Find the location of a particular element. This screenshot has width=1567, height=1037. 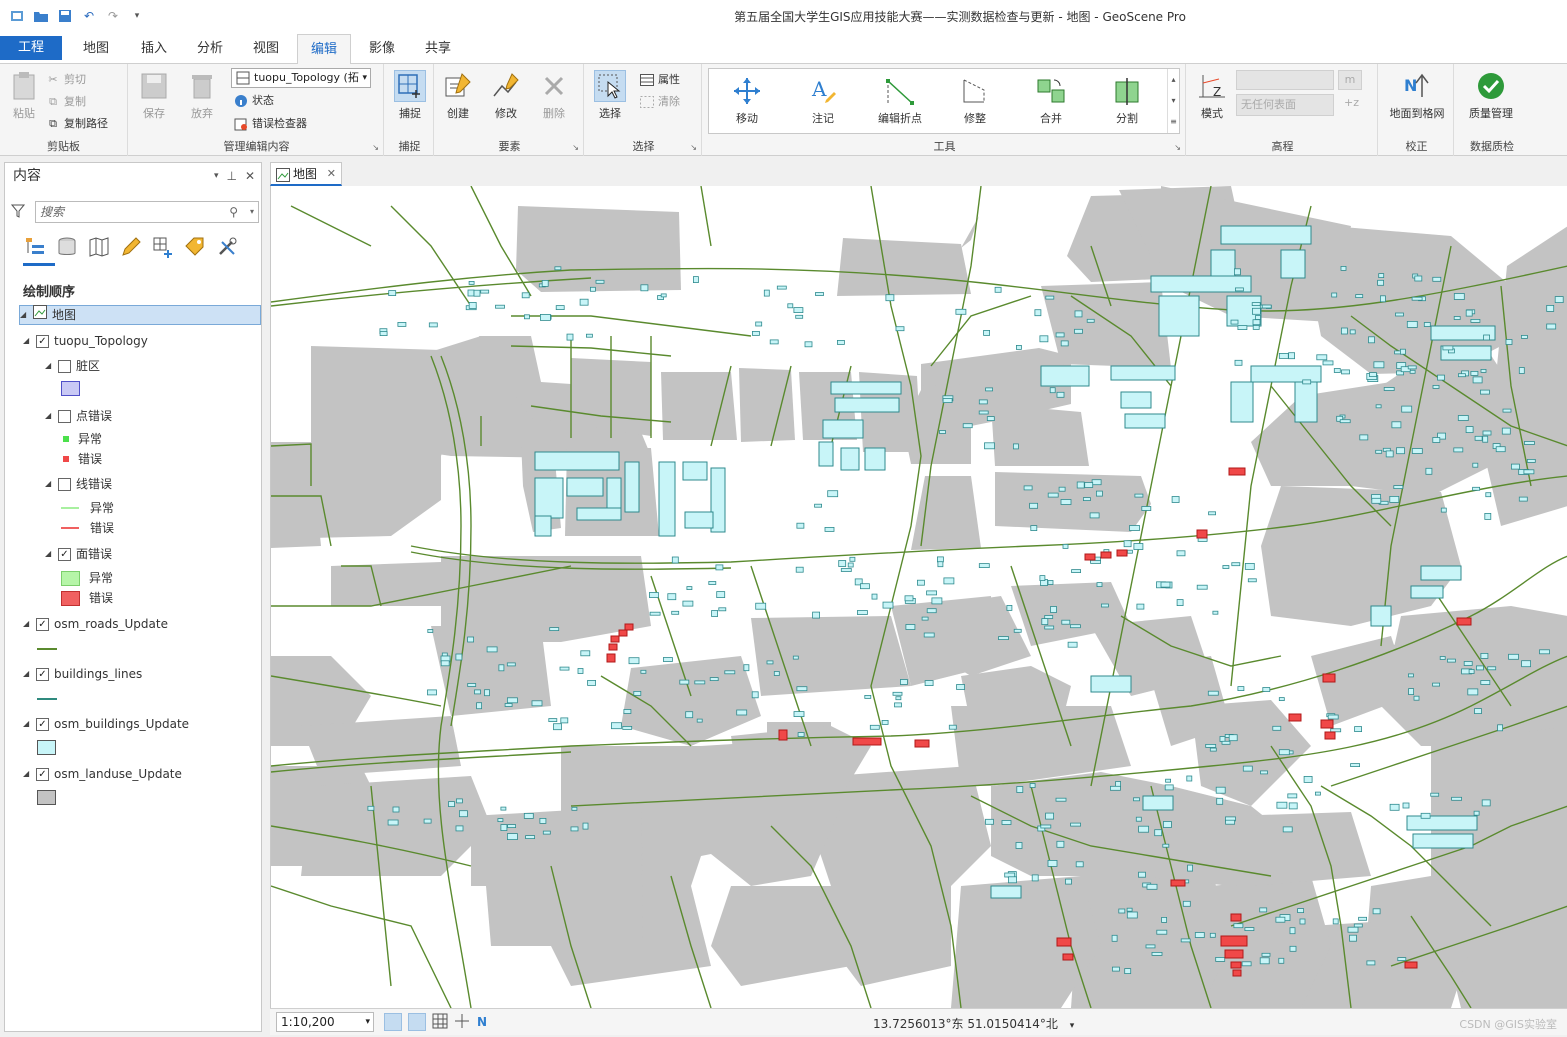

save-edits-button: 保存 is located at coordinates (154, 95).